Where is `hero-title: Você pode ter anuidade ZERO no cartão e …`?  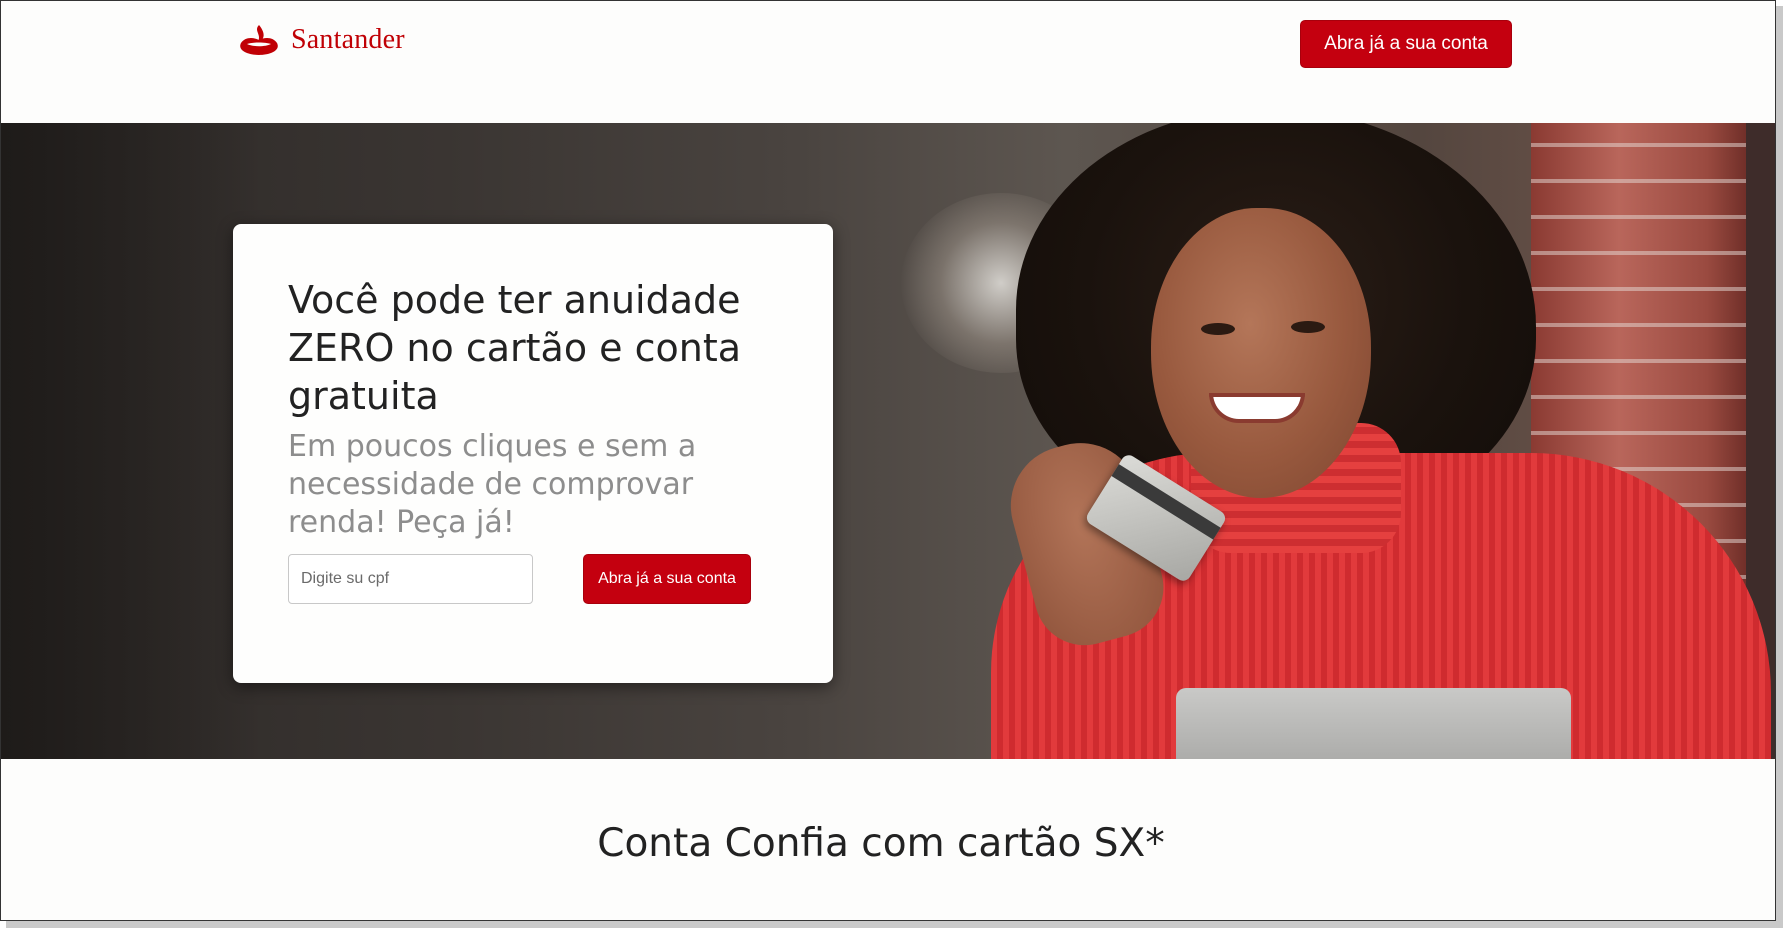 hero-title: Você pode ter anuidade ZERO no cartão e … is located at coordinates (515, 348).